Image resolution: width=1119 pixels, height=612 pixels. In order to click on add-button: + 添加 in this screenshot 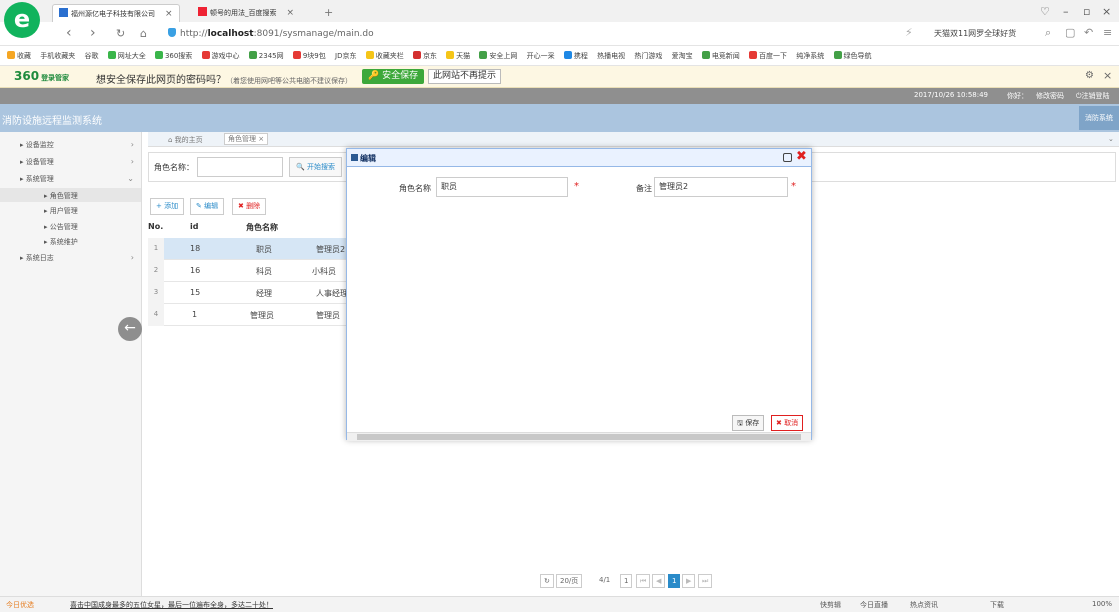, I will do `click(167, 206)`.